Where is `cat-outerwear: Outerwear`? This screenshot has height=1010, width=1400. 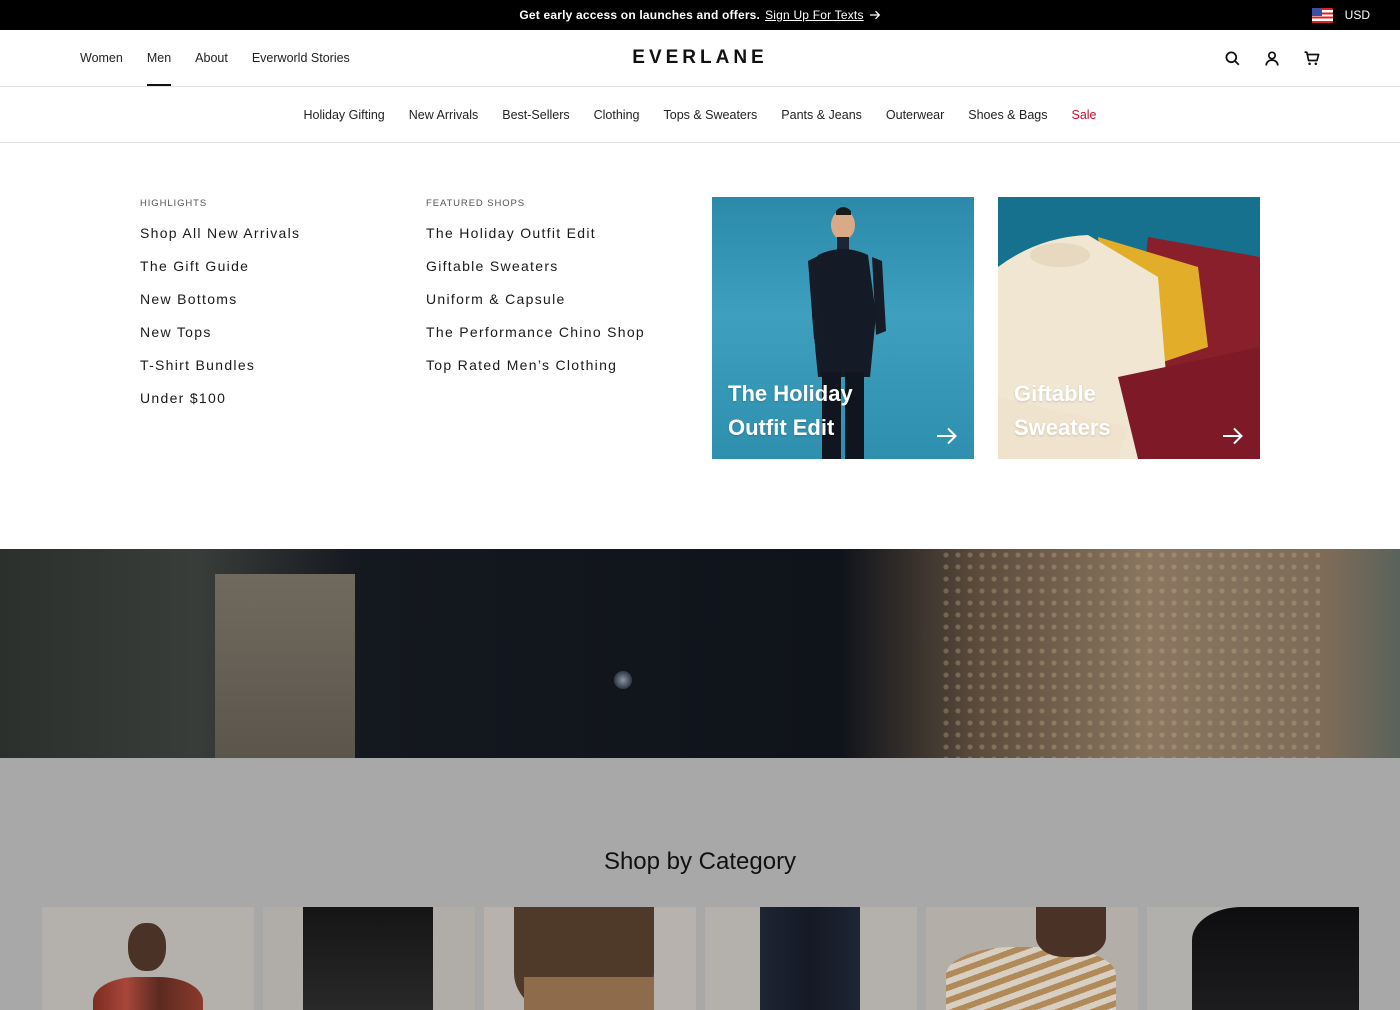
cat-outerwear: Outerwear is located at coordinates (915, 115).